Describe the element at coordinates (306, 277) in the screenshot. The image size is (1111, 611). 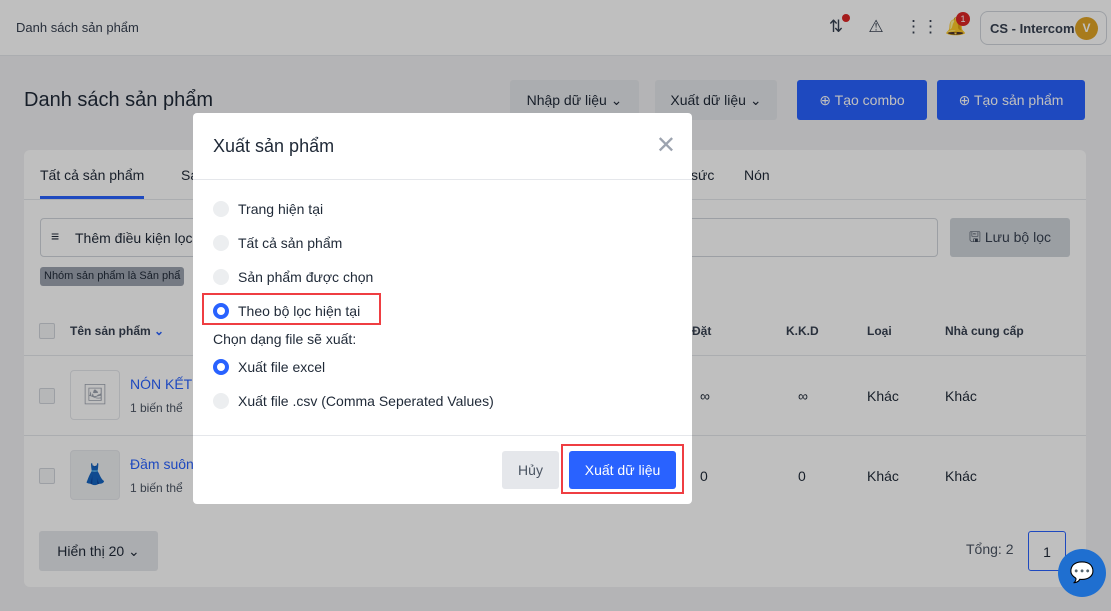
I see `option-label: Sản phẩm được chọn` at that location.